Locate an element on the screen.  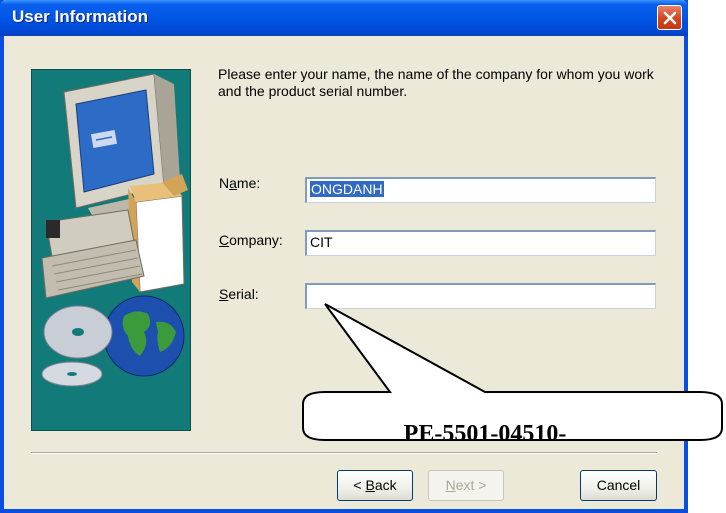
cancel-button: Cancel is located at coordinates (618, 485).